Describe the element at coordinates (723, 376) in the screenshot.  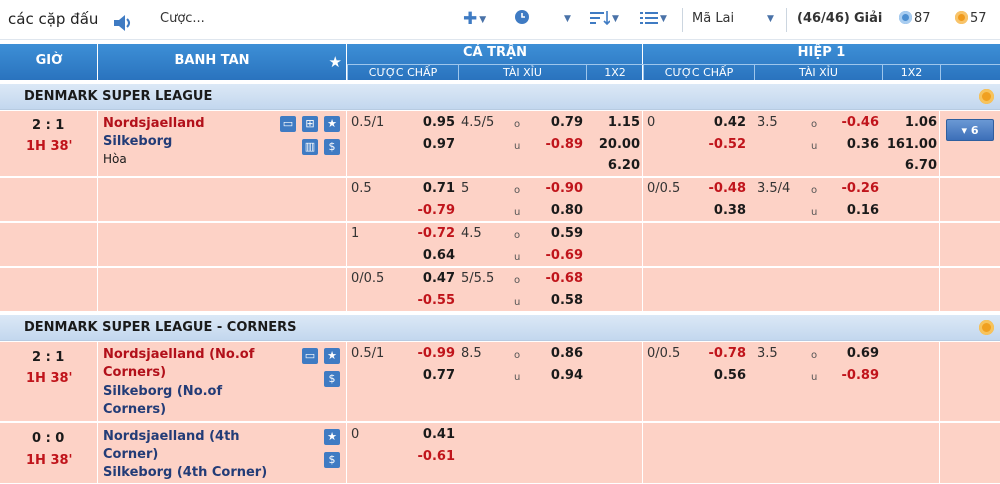
I see `odds-value: 0.56` at that location.